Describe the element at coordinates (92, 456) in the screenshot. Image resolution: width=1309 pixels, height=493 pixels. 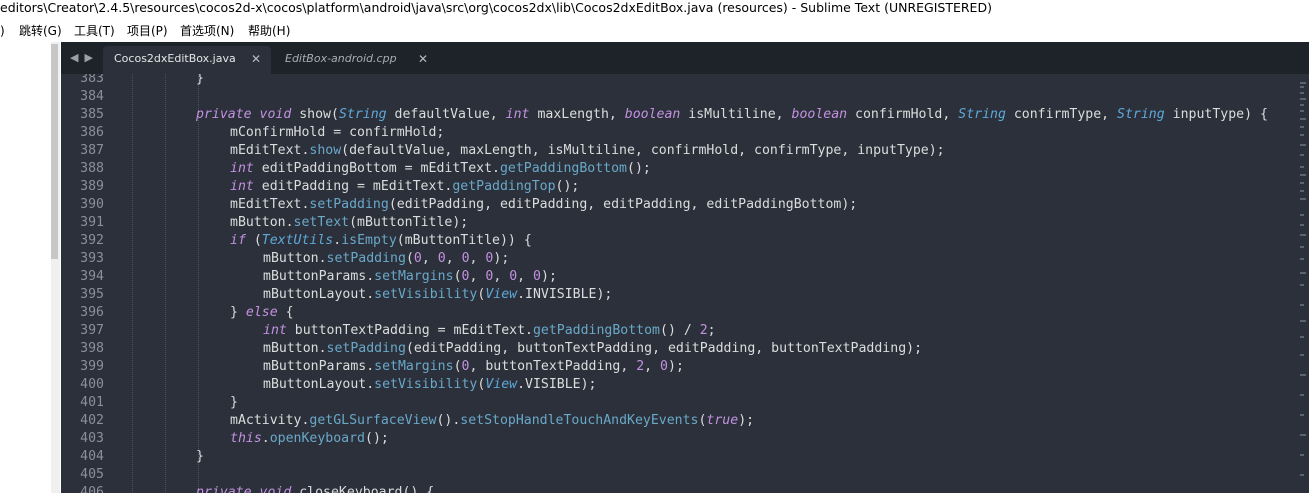
I see `line-number: 404` at that location.